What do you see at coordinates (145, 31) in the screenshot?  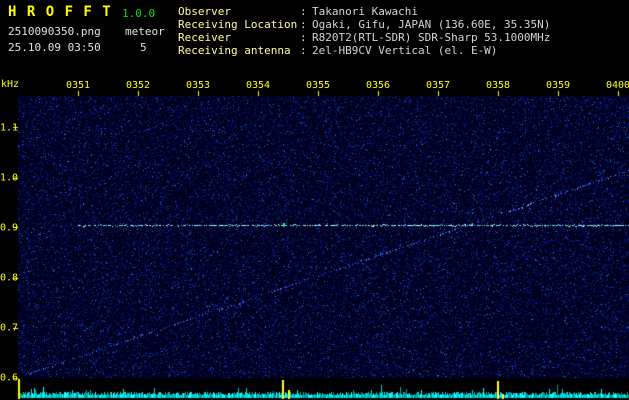 I see `mode-label: meteor` at bounding box center [145, 31].